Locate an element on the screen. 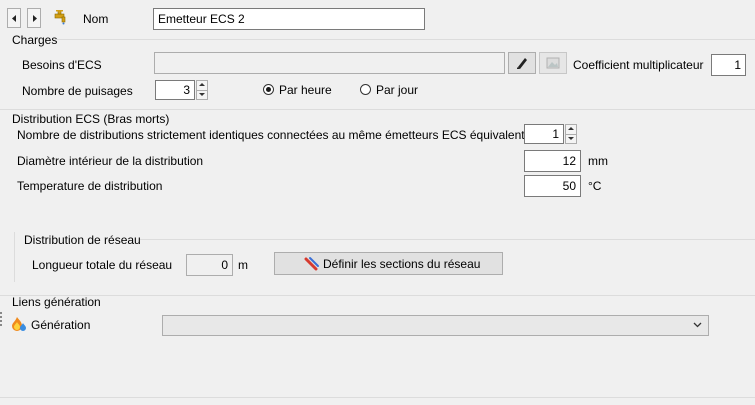  image-button is located at coordinates (553, 63).